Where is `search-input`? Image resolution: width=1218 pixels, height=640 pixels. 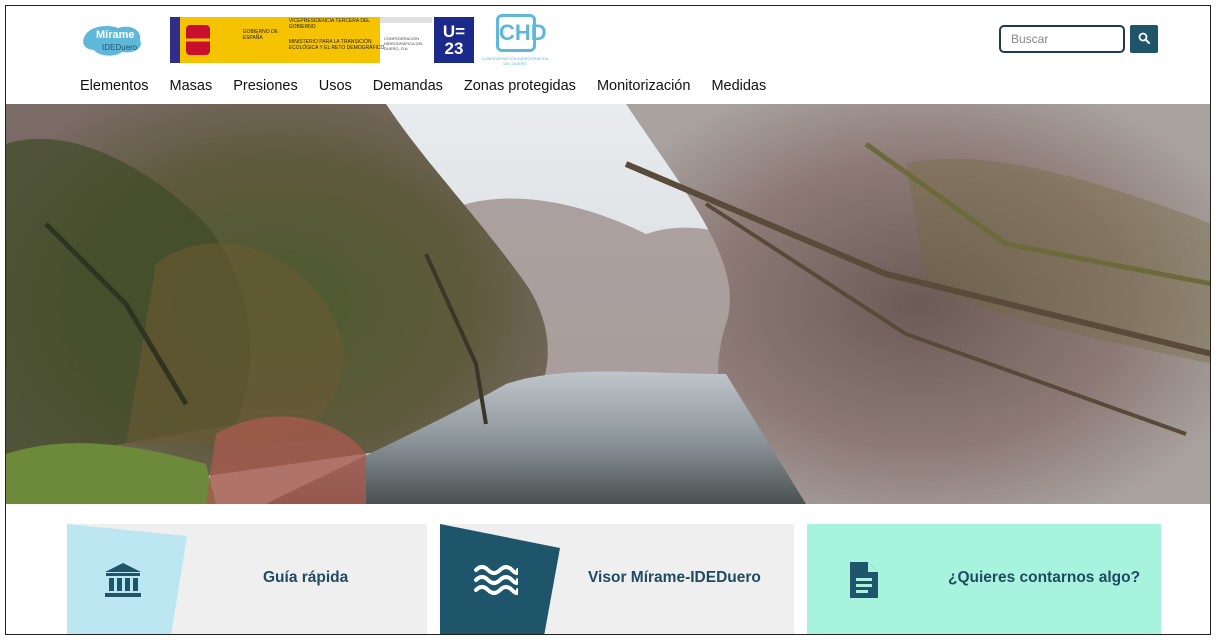
search-input is located at coordinates (1062, 39).